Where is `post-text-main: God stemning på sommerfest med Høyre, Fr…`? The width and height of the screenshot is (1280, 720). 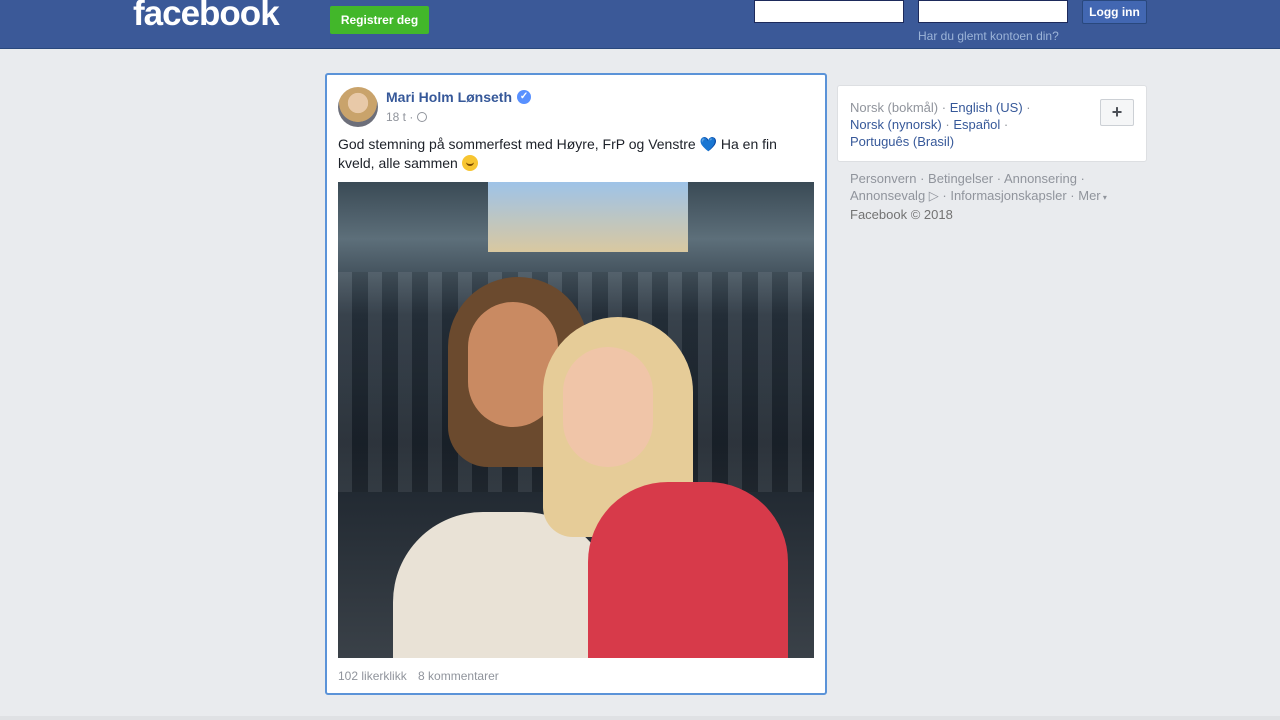
post-text-main: God stemning på sommerfest med Høyre, Fr… is located at coordinates (517, 144).